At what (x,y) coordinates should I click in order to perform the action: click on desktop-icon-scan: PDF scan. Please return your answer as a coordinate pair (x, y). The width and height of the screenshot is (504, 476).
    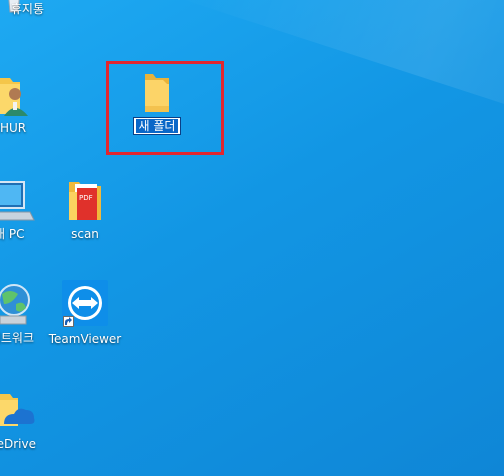
    Looking at the image, I should click on (85, 209).